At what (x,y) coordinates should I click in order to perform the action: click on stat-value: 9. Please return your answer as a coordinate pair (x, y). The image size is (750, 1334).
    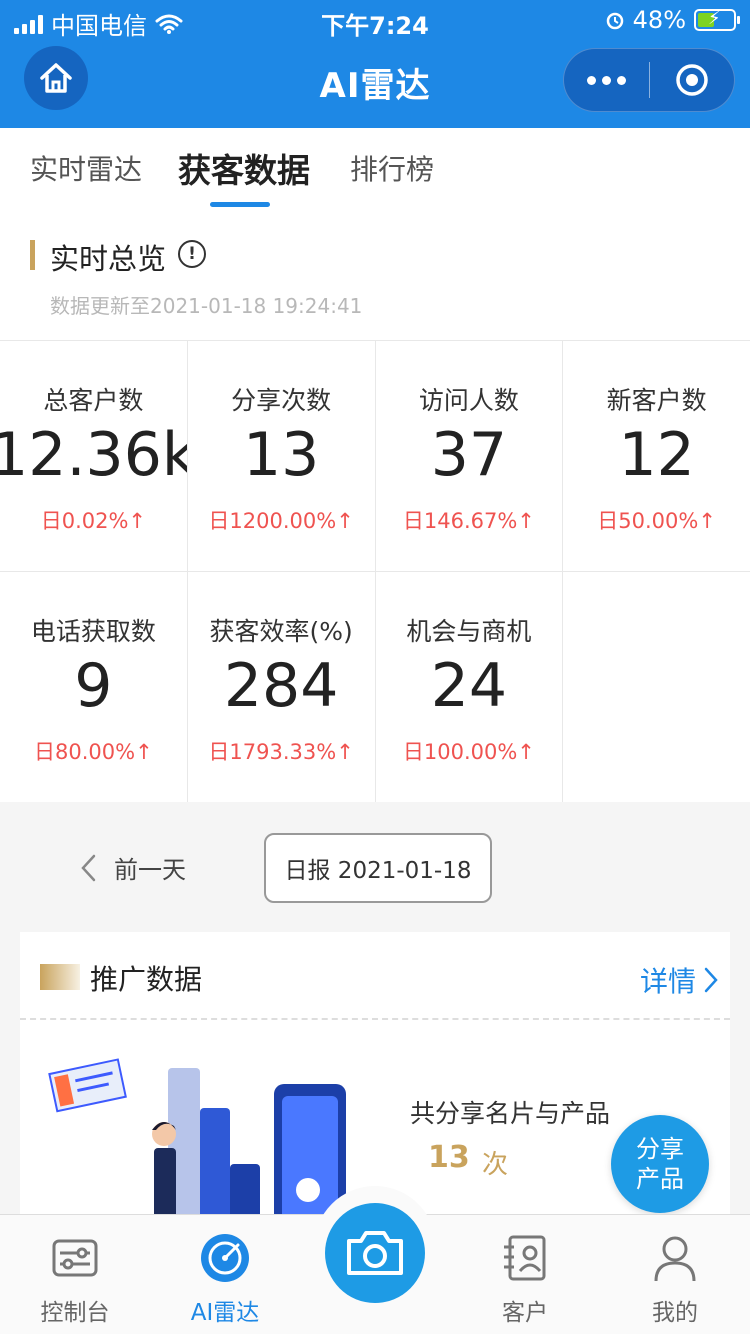
    Looking at the image, I should click on (93, 686).